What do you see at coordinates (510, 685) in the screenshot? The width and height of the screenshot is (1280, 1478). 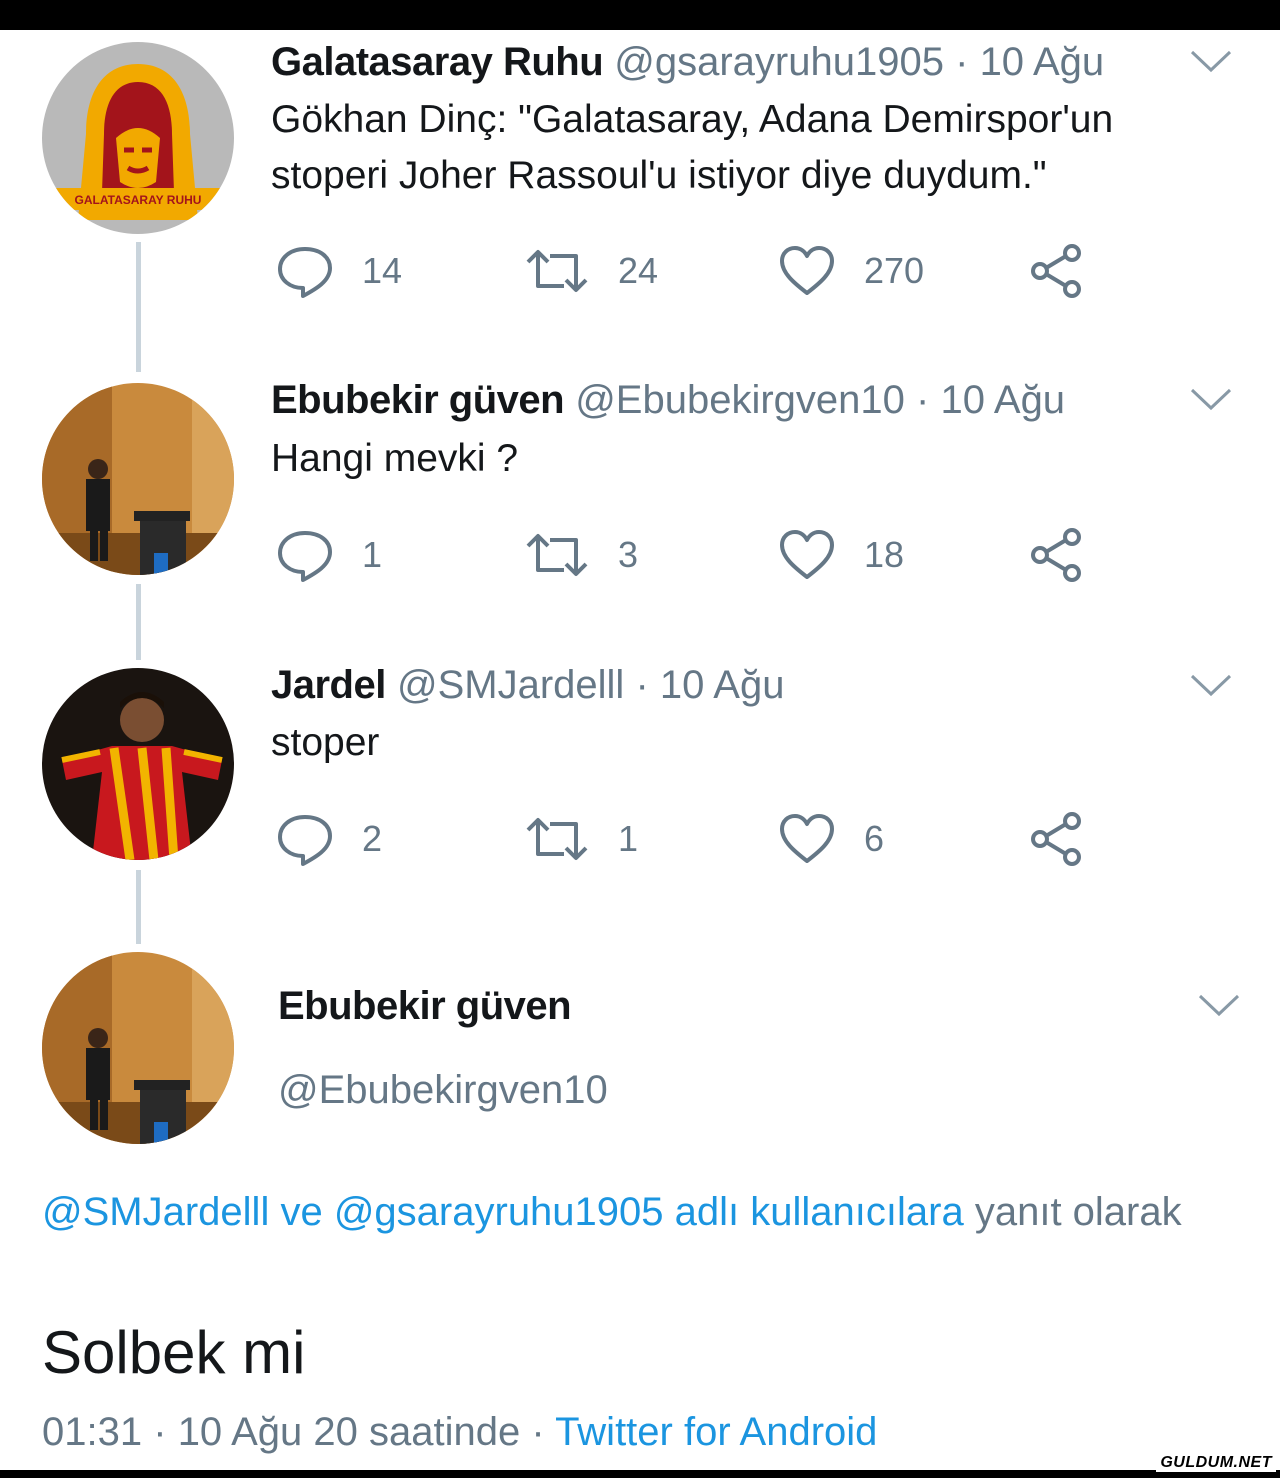 I see `username: @SMJardelll` at bounding box center [510, 685].